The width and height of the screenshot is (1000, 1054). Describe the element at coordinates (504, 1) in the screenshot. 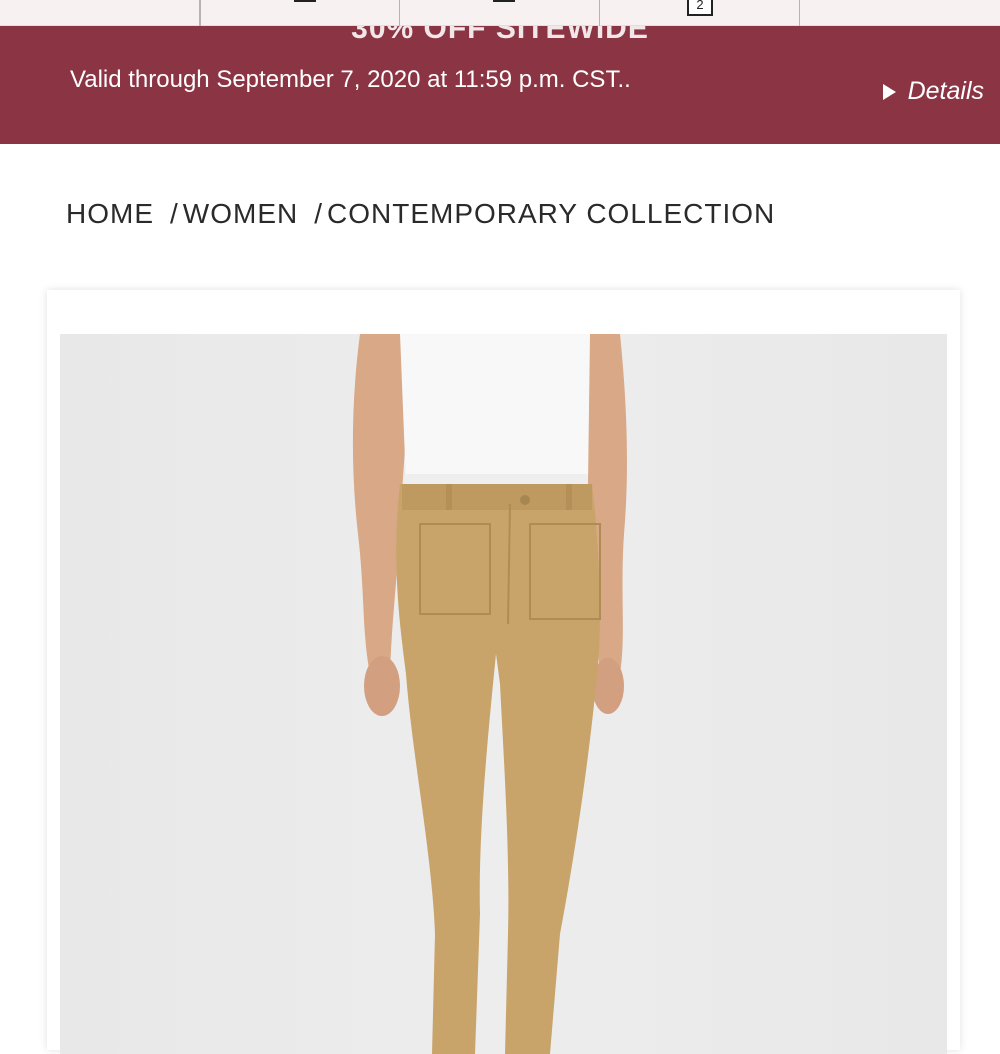

I see `account-icon` at that location.